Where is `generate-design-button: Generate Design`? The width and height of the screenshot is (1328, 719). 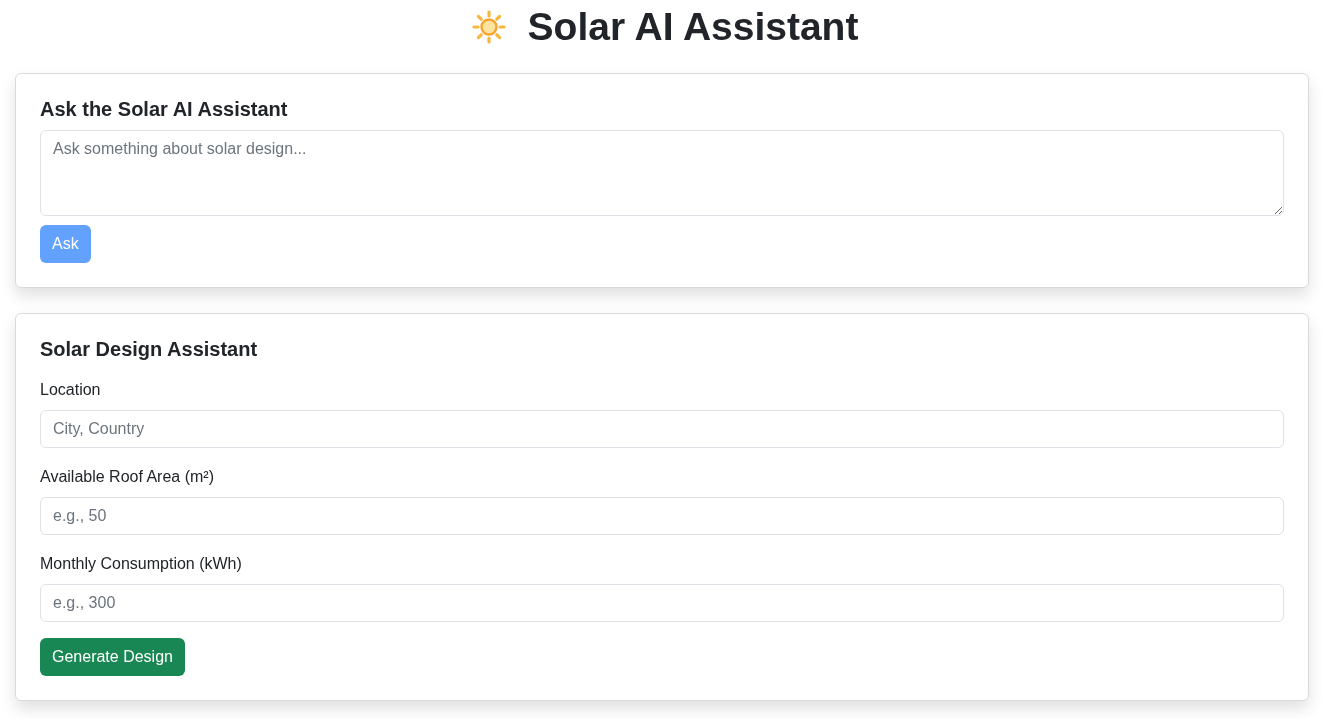 generate-design-button: Generate Design is located at coordinates (112, 657).